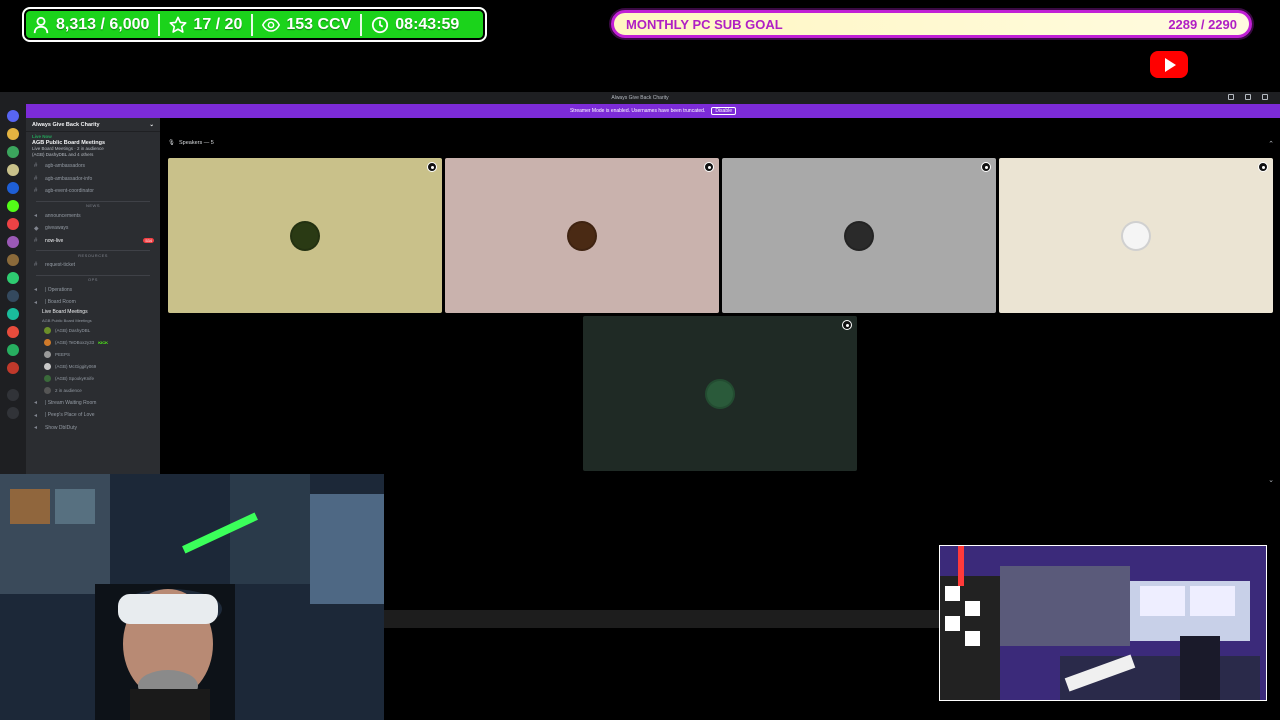 The height and width of the screenshot is (720, 1280). I want to click on follower-stat: 8,313 / 6,000, so click(90, 25).